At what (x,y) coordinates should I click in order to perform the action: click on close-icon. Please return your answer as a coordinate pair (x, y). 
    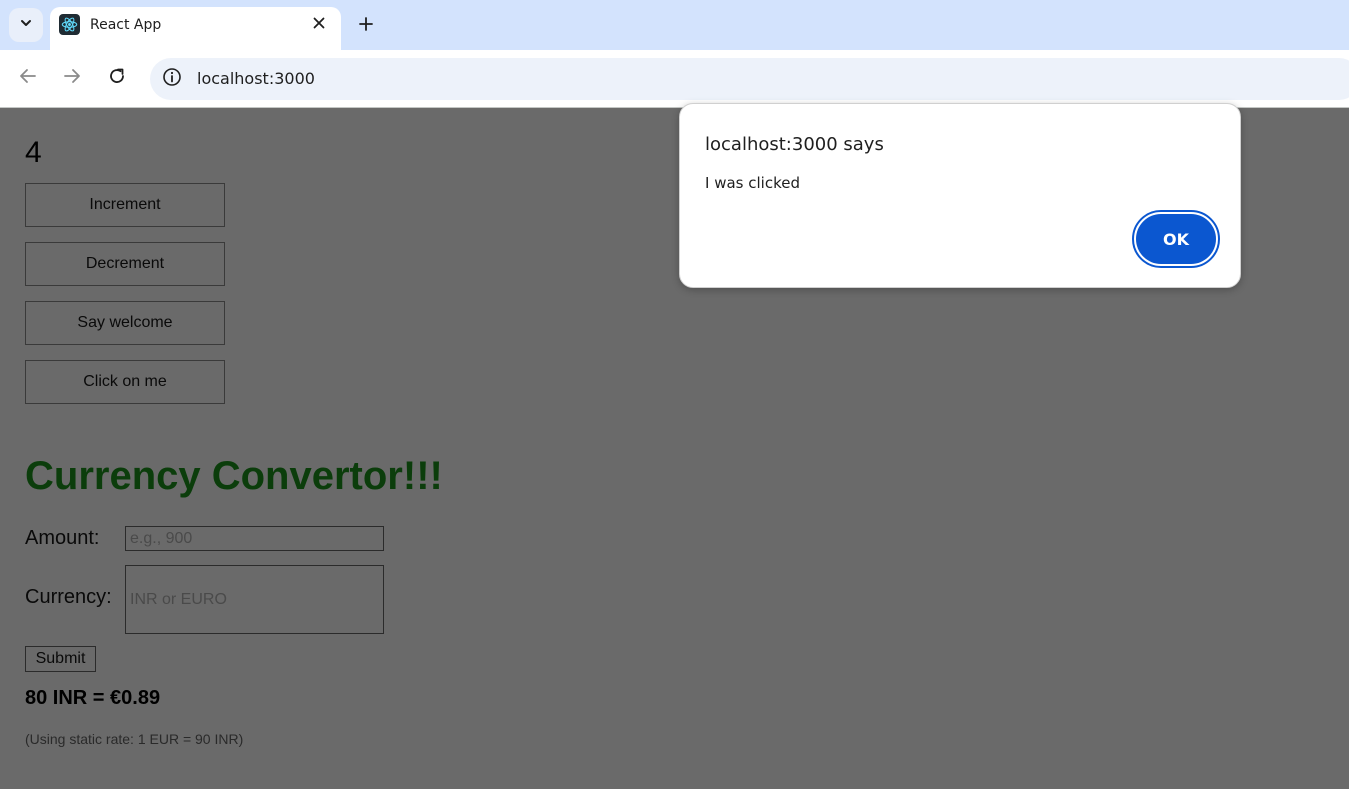
    Looking at the image, I should click on (319, 25).